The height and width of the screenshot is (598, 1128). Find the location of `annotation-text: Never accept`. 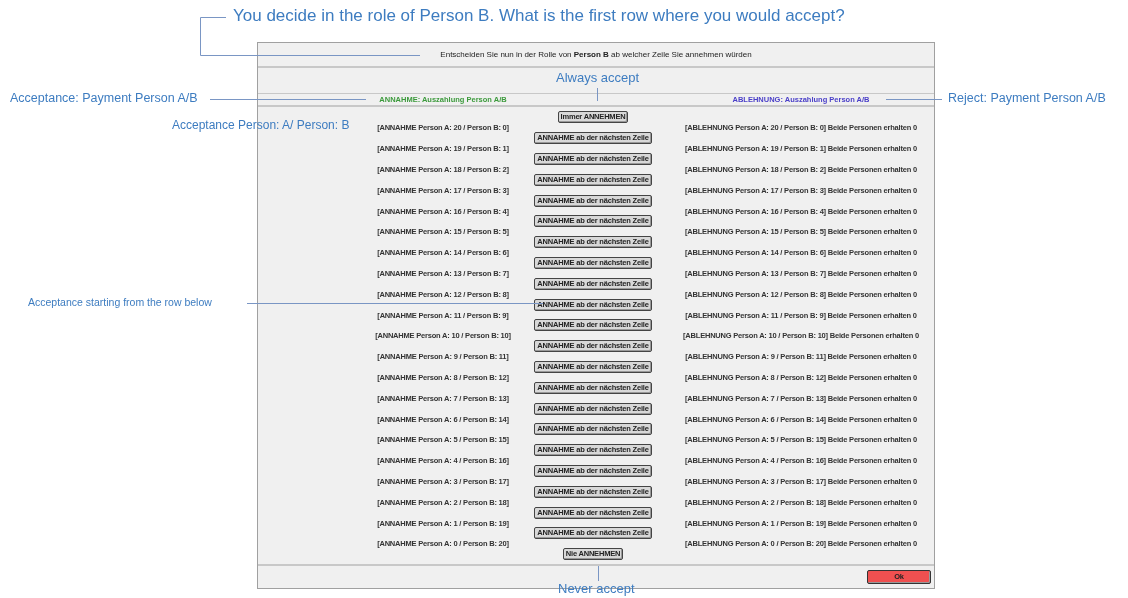

annotation-text: Never accept is located at coordinates (596, 589).